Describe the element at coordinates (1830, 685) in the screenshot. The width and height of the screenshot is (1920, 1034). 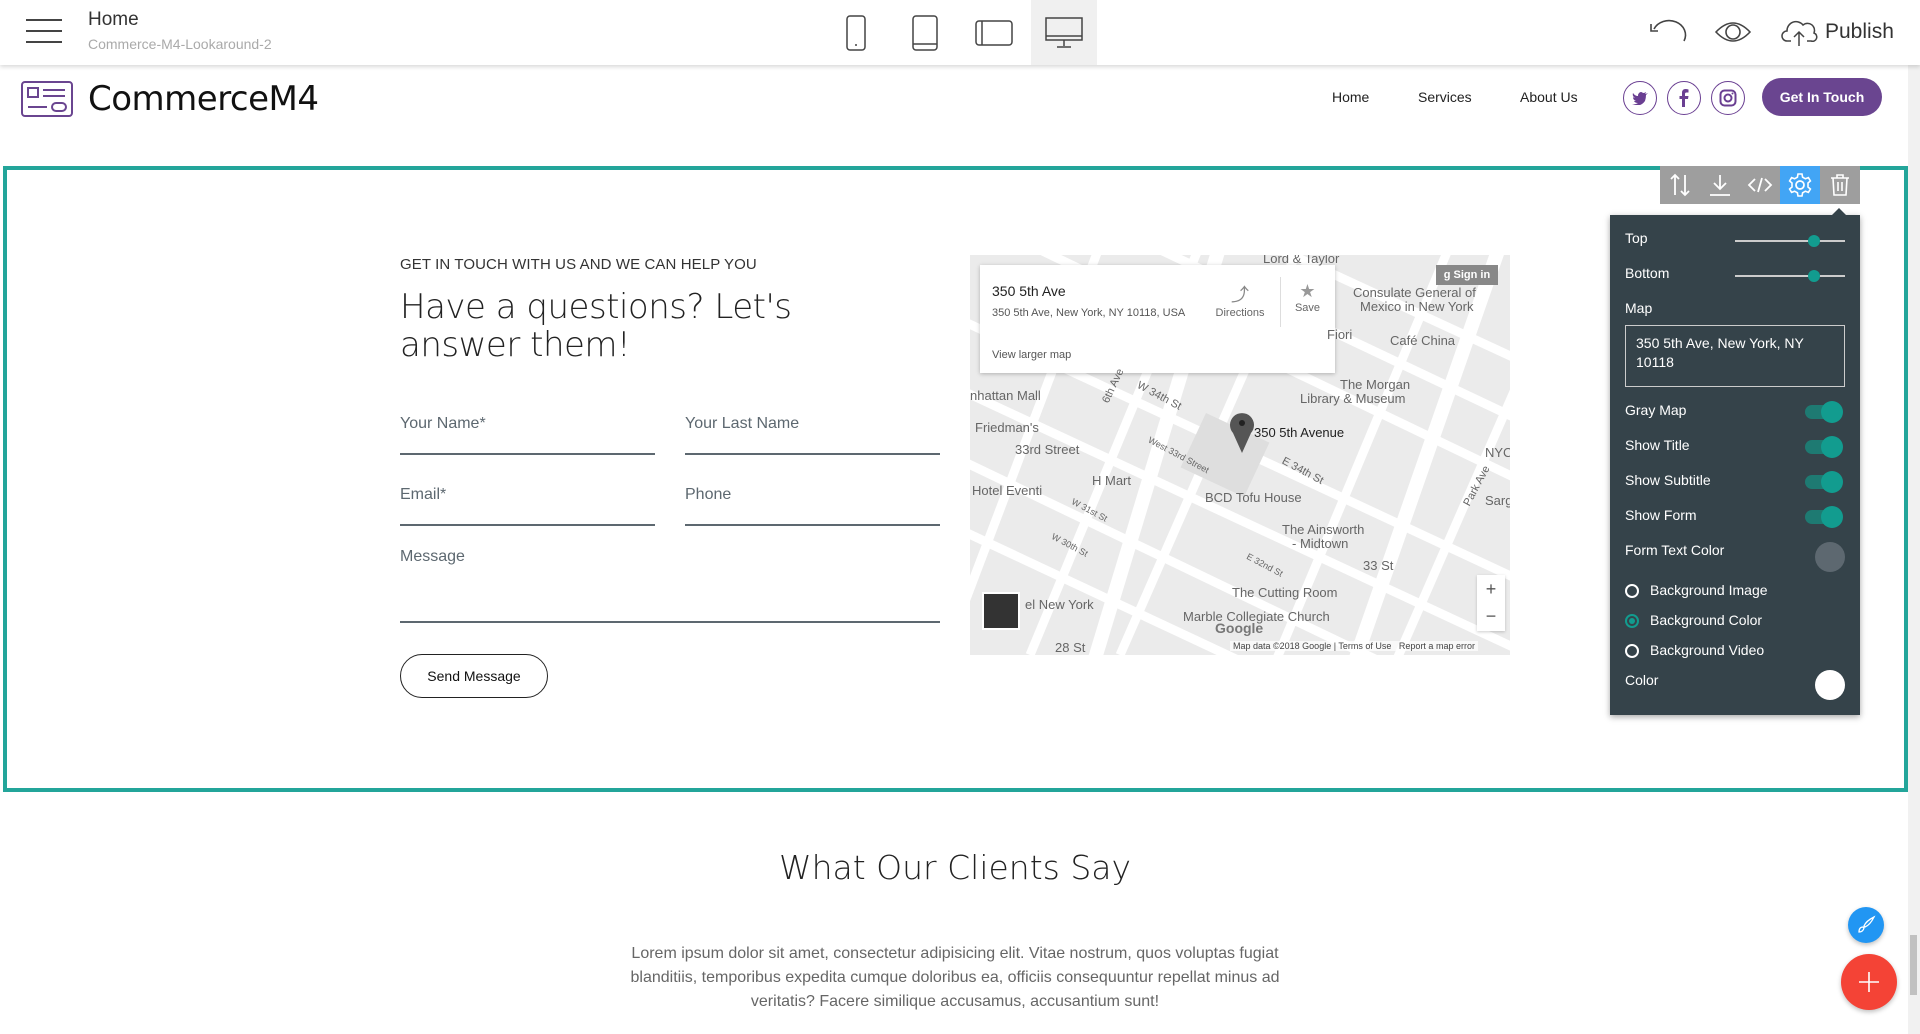
I see `background-color-swatch` at that location.